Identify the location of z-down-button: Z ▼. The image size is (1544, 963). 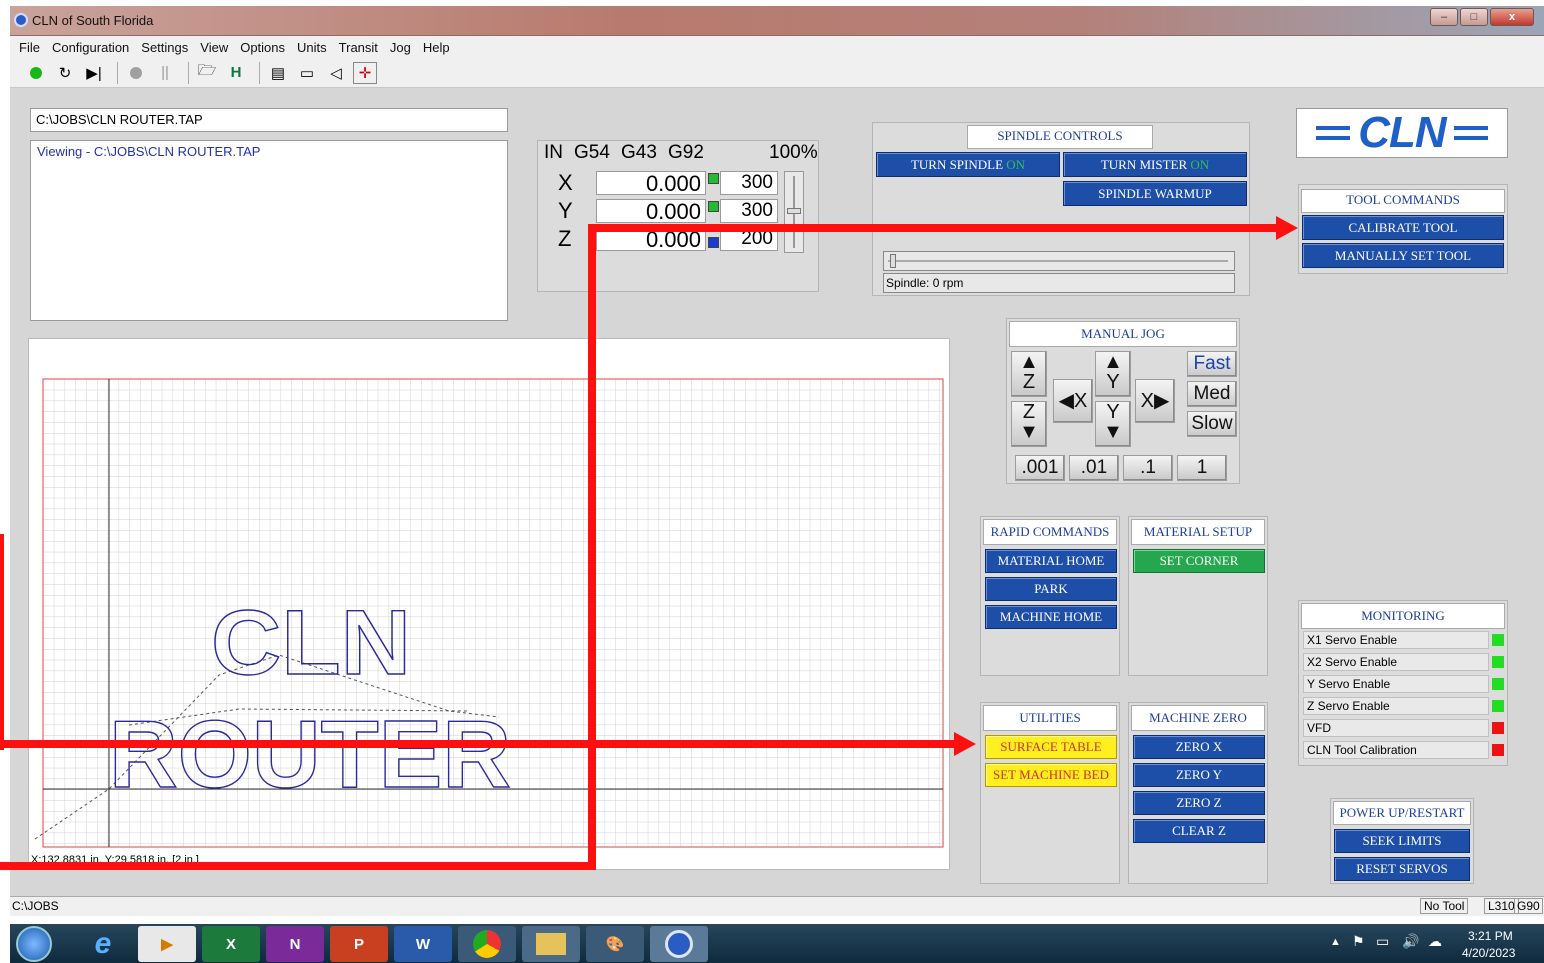
(1029, 424).